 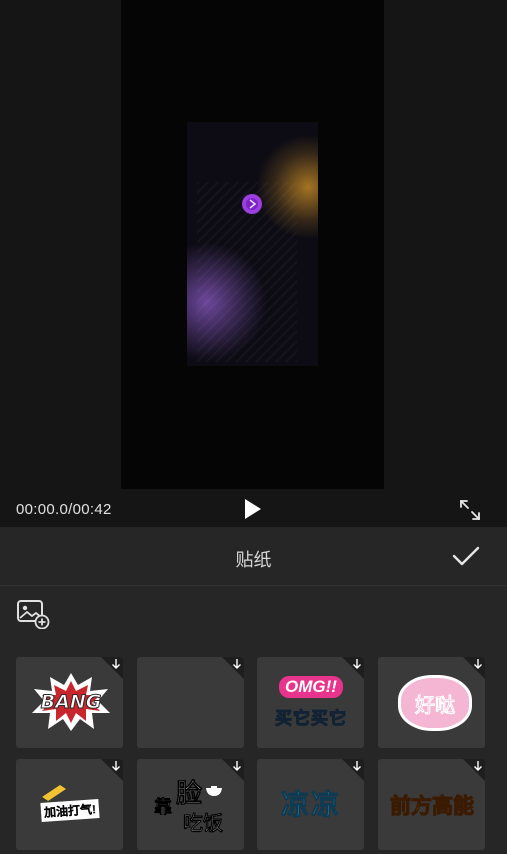 I want to click on sticker-tile-liangliang: 凉凉, so click(x=310, y=804).